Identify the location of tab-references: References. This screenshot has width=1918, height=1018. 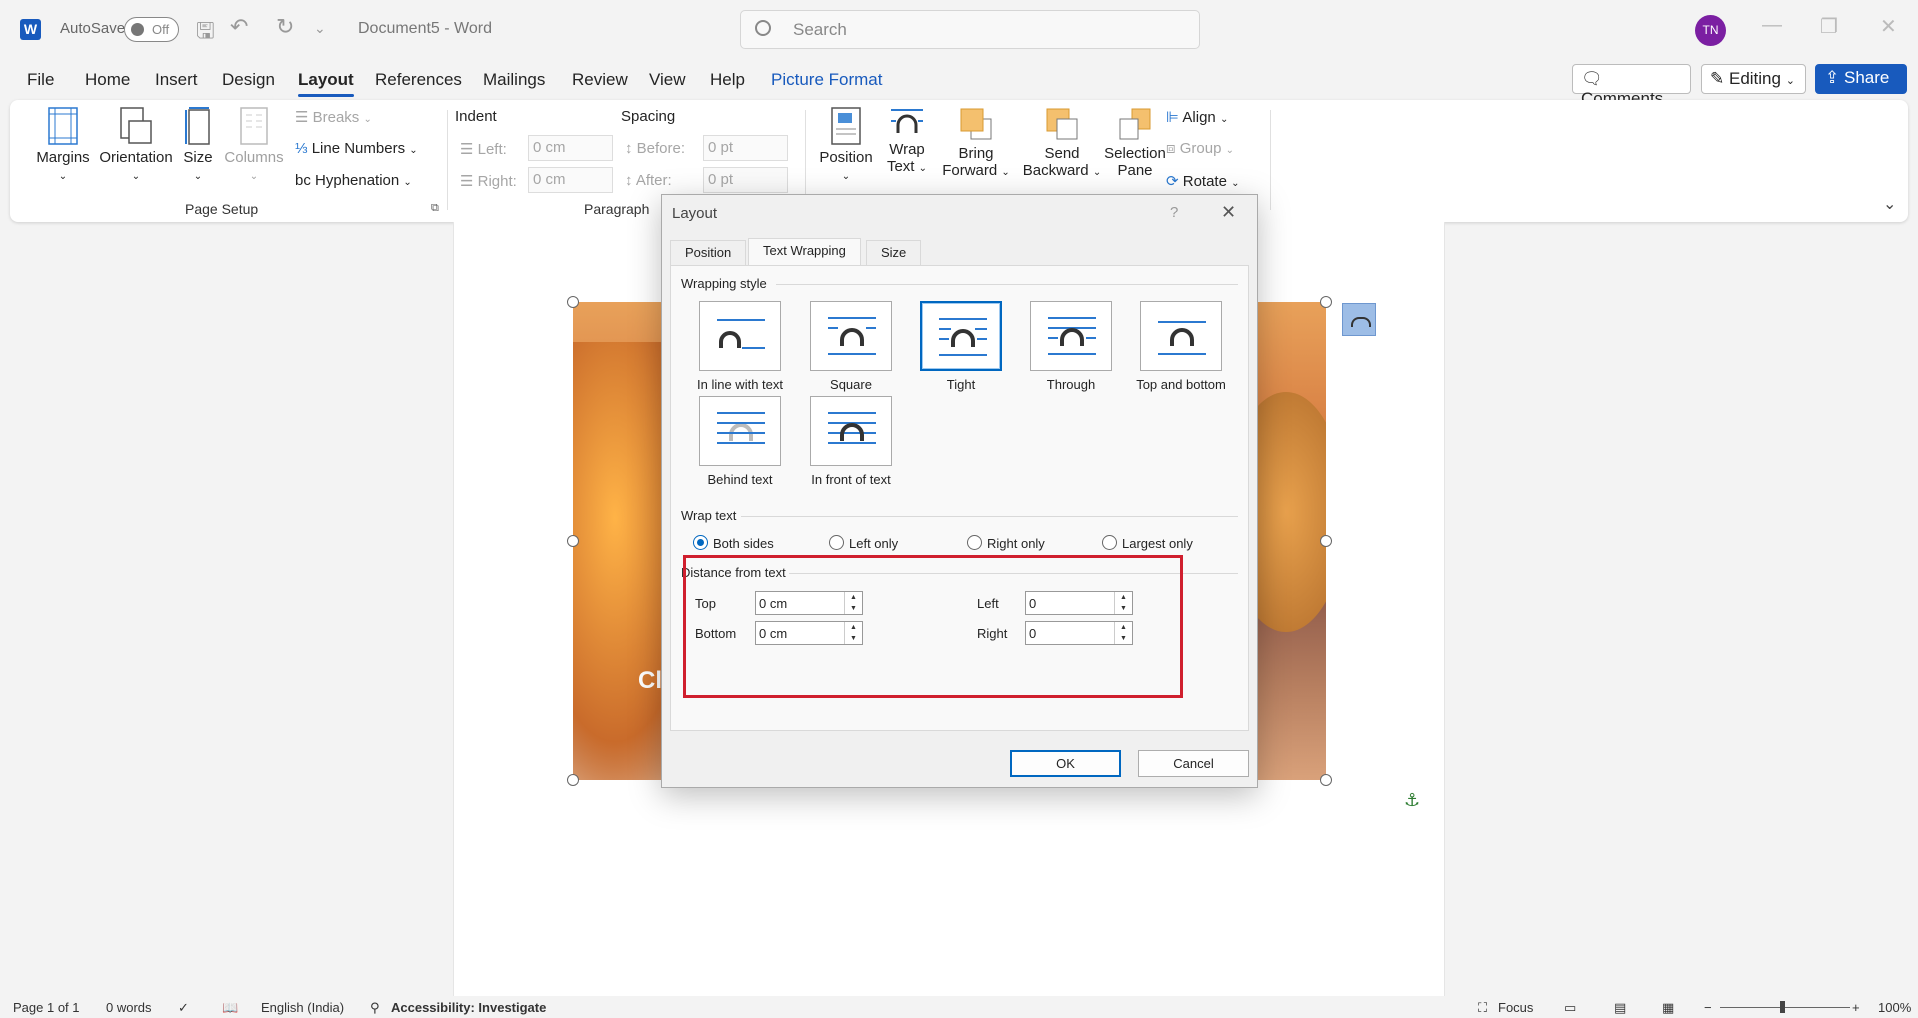
(418, 80).